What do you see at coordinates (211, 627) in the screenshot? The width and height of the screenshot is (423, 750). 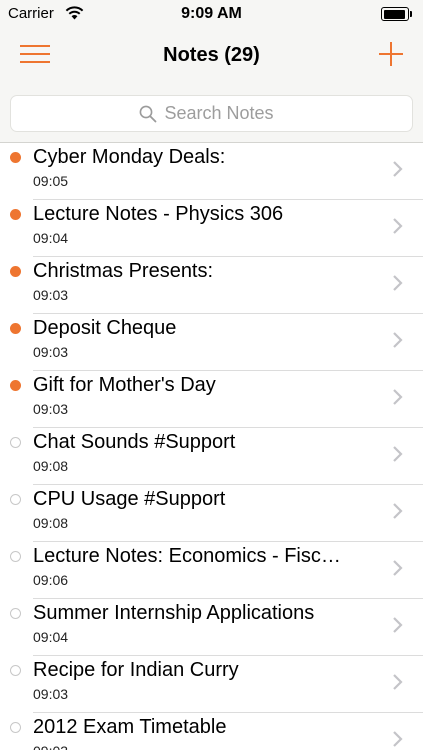 I see `note-row: Summer Internship Applications 09:04` at bounding box center [211, 627].